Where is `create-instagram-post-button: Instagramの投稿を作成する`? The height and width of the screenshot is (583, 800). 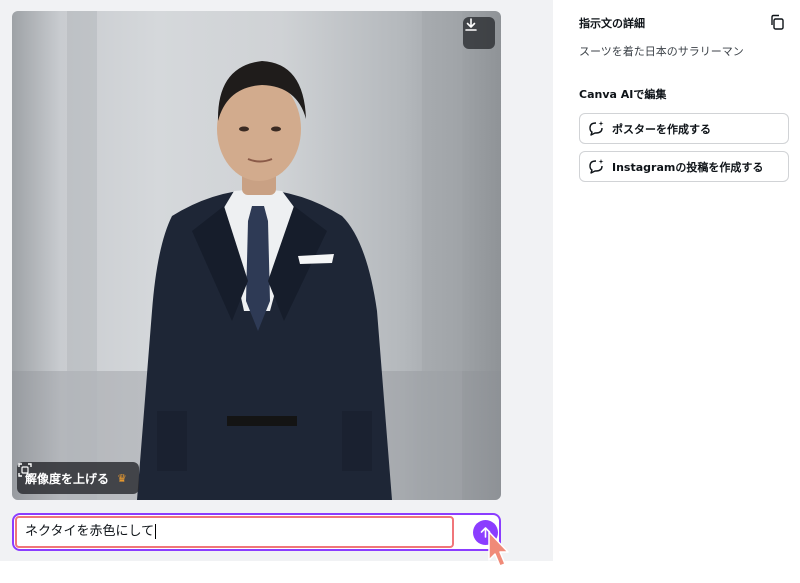
create-instagram-post-button: Instagramの投稿を作成する is located at coordinates (684, 166).